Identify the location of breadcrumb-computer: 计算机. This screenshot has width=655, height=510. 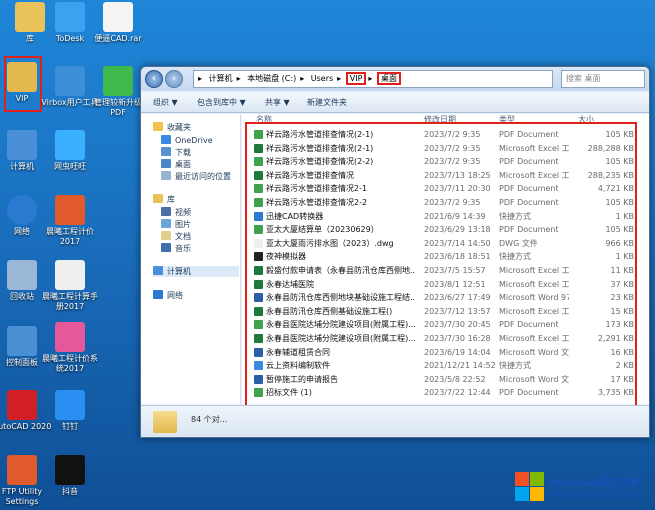
(221, 78).